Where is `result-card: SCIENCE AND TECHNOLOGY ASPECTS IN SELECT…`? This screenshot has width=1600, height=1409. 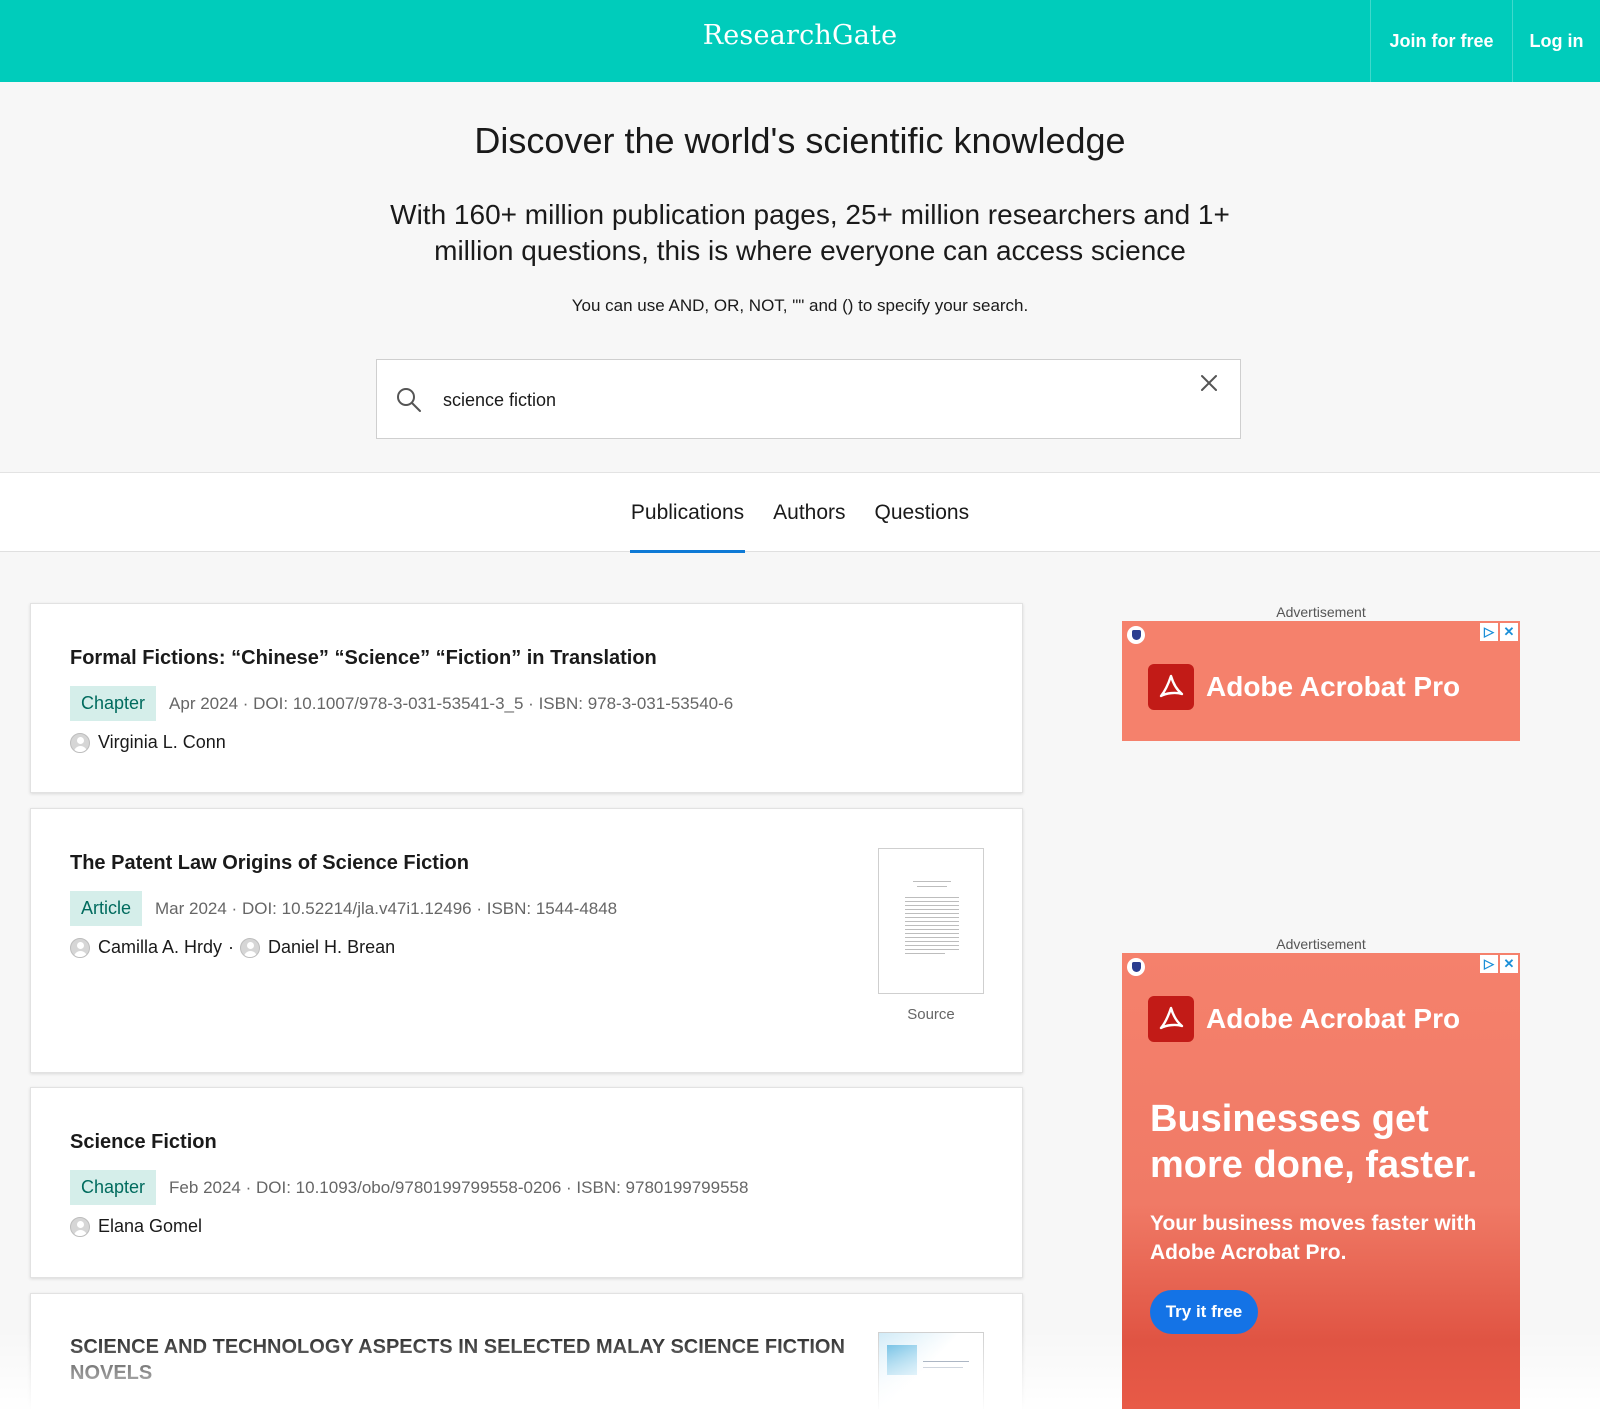
result-card: SCIENCE AND TECHNOLOGY ASPECTS IN SELECT… is located at coordinates (526, 1351).